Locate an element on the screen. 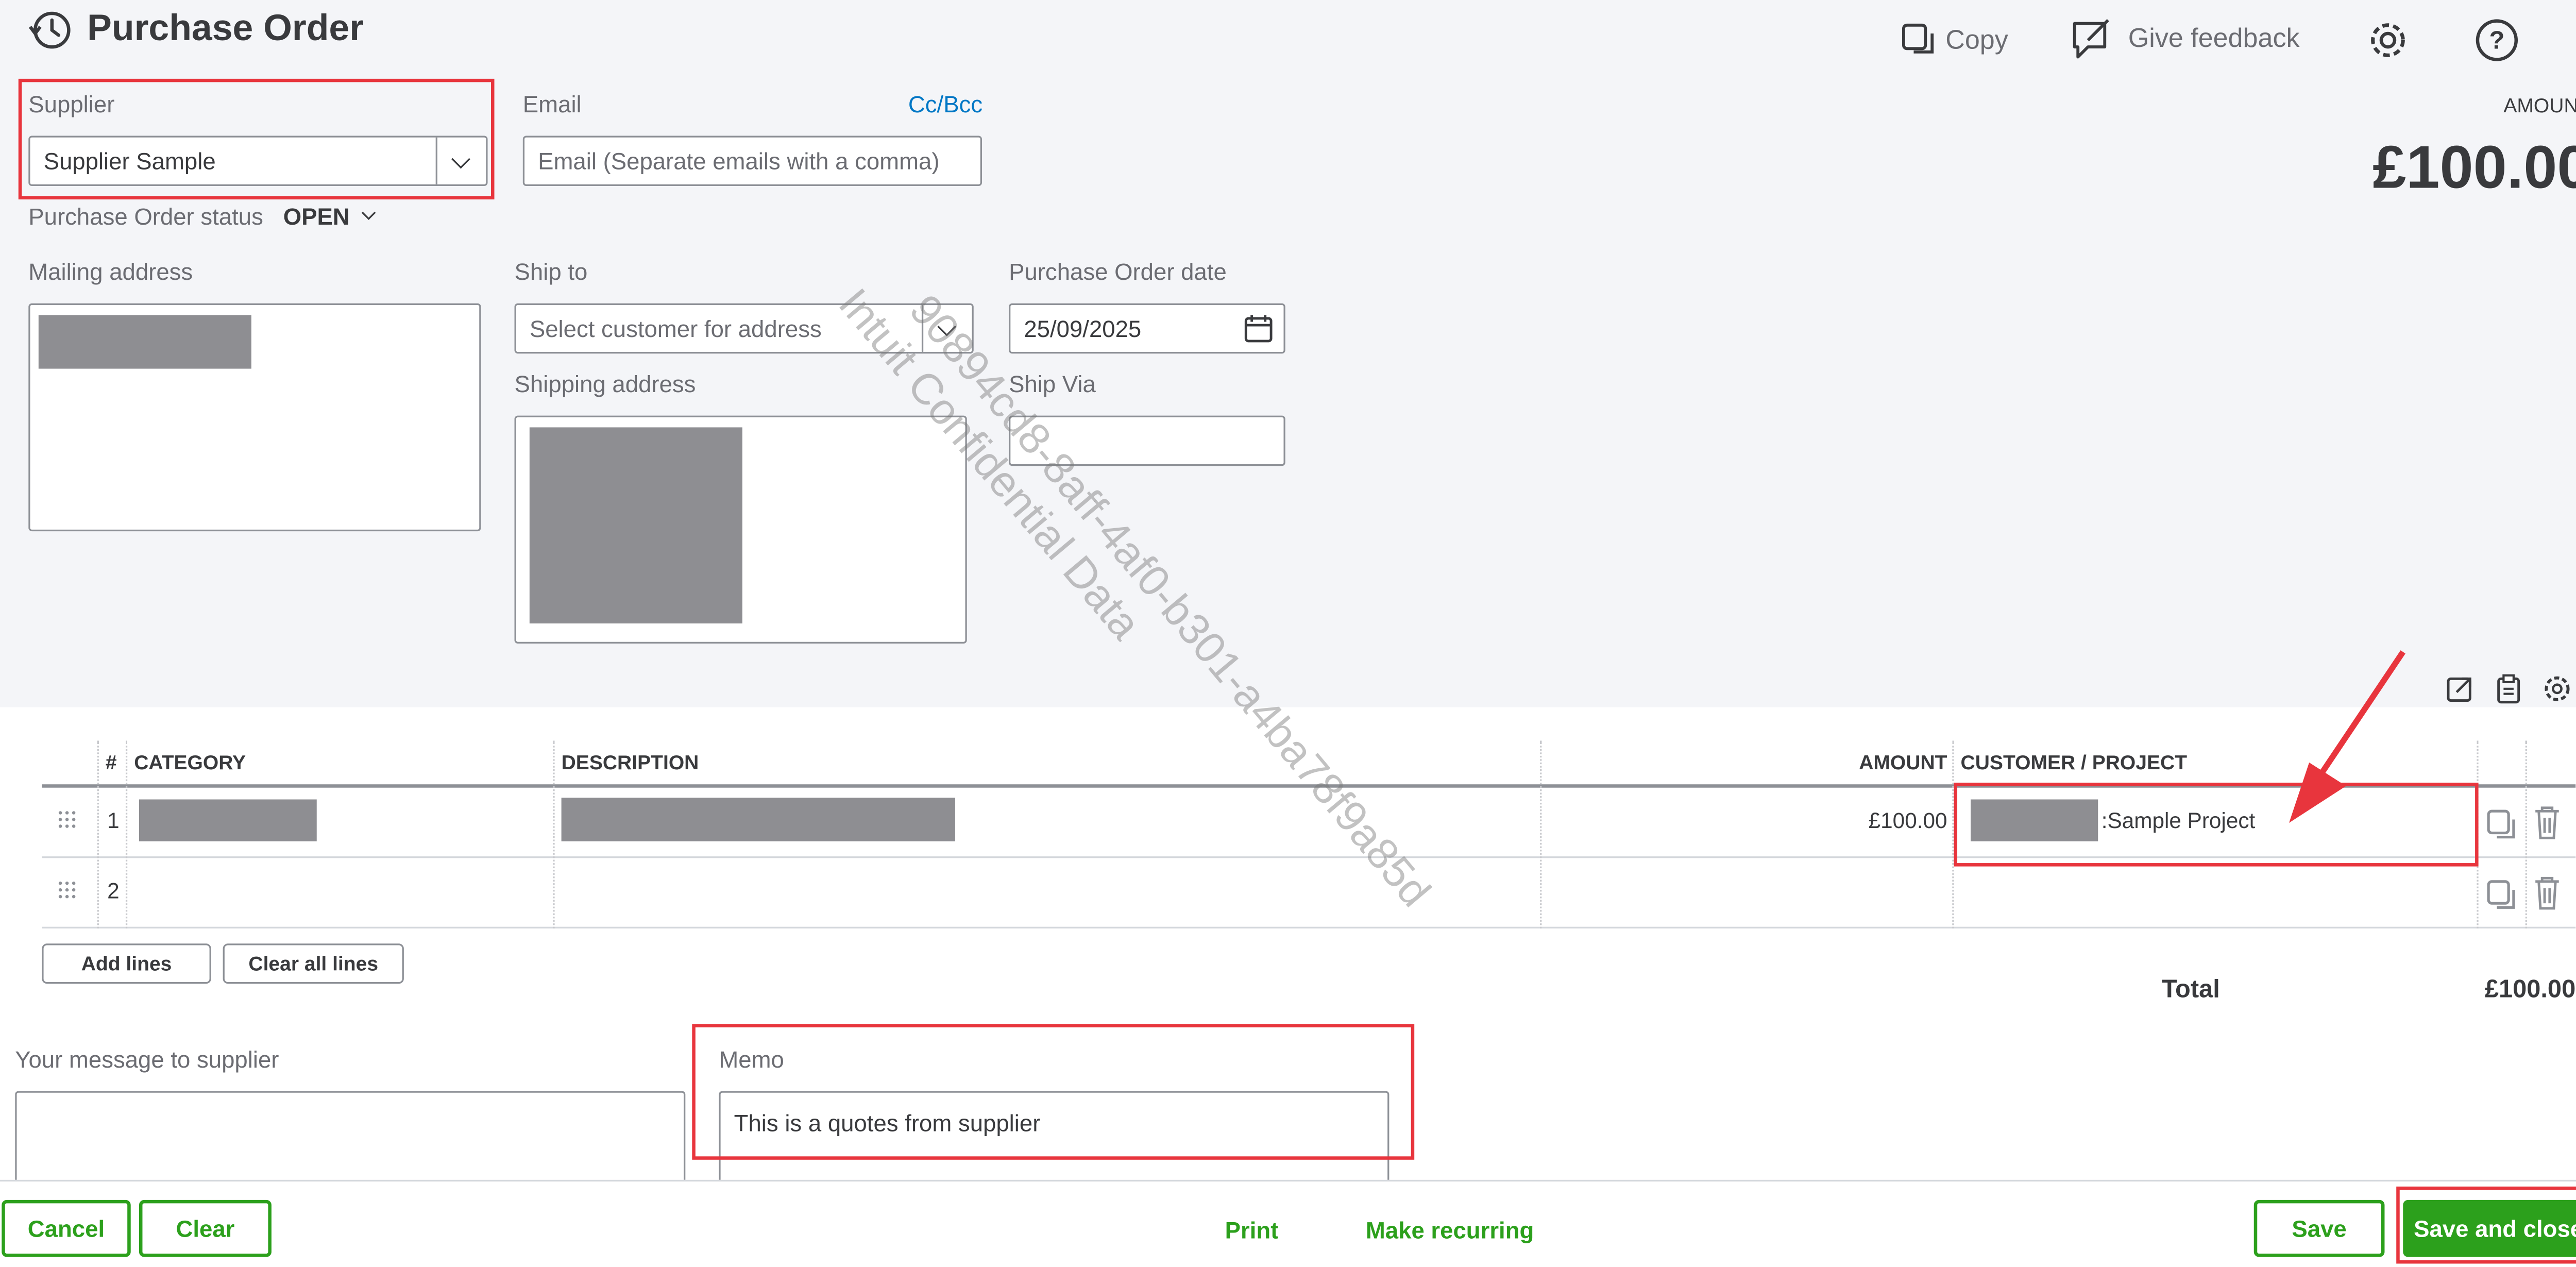  email-placeholder: Email (Separate emails with a comma) is located at coordinates (739, 161).